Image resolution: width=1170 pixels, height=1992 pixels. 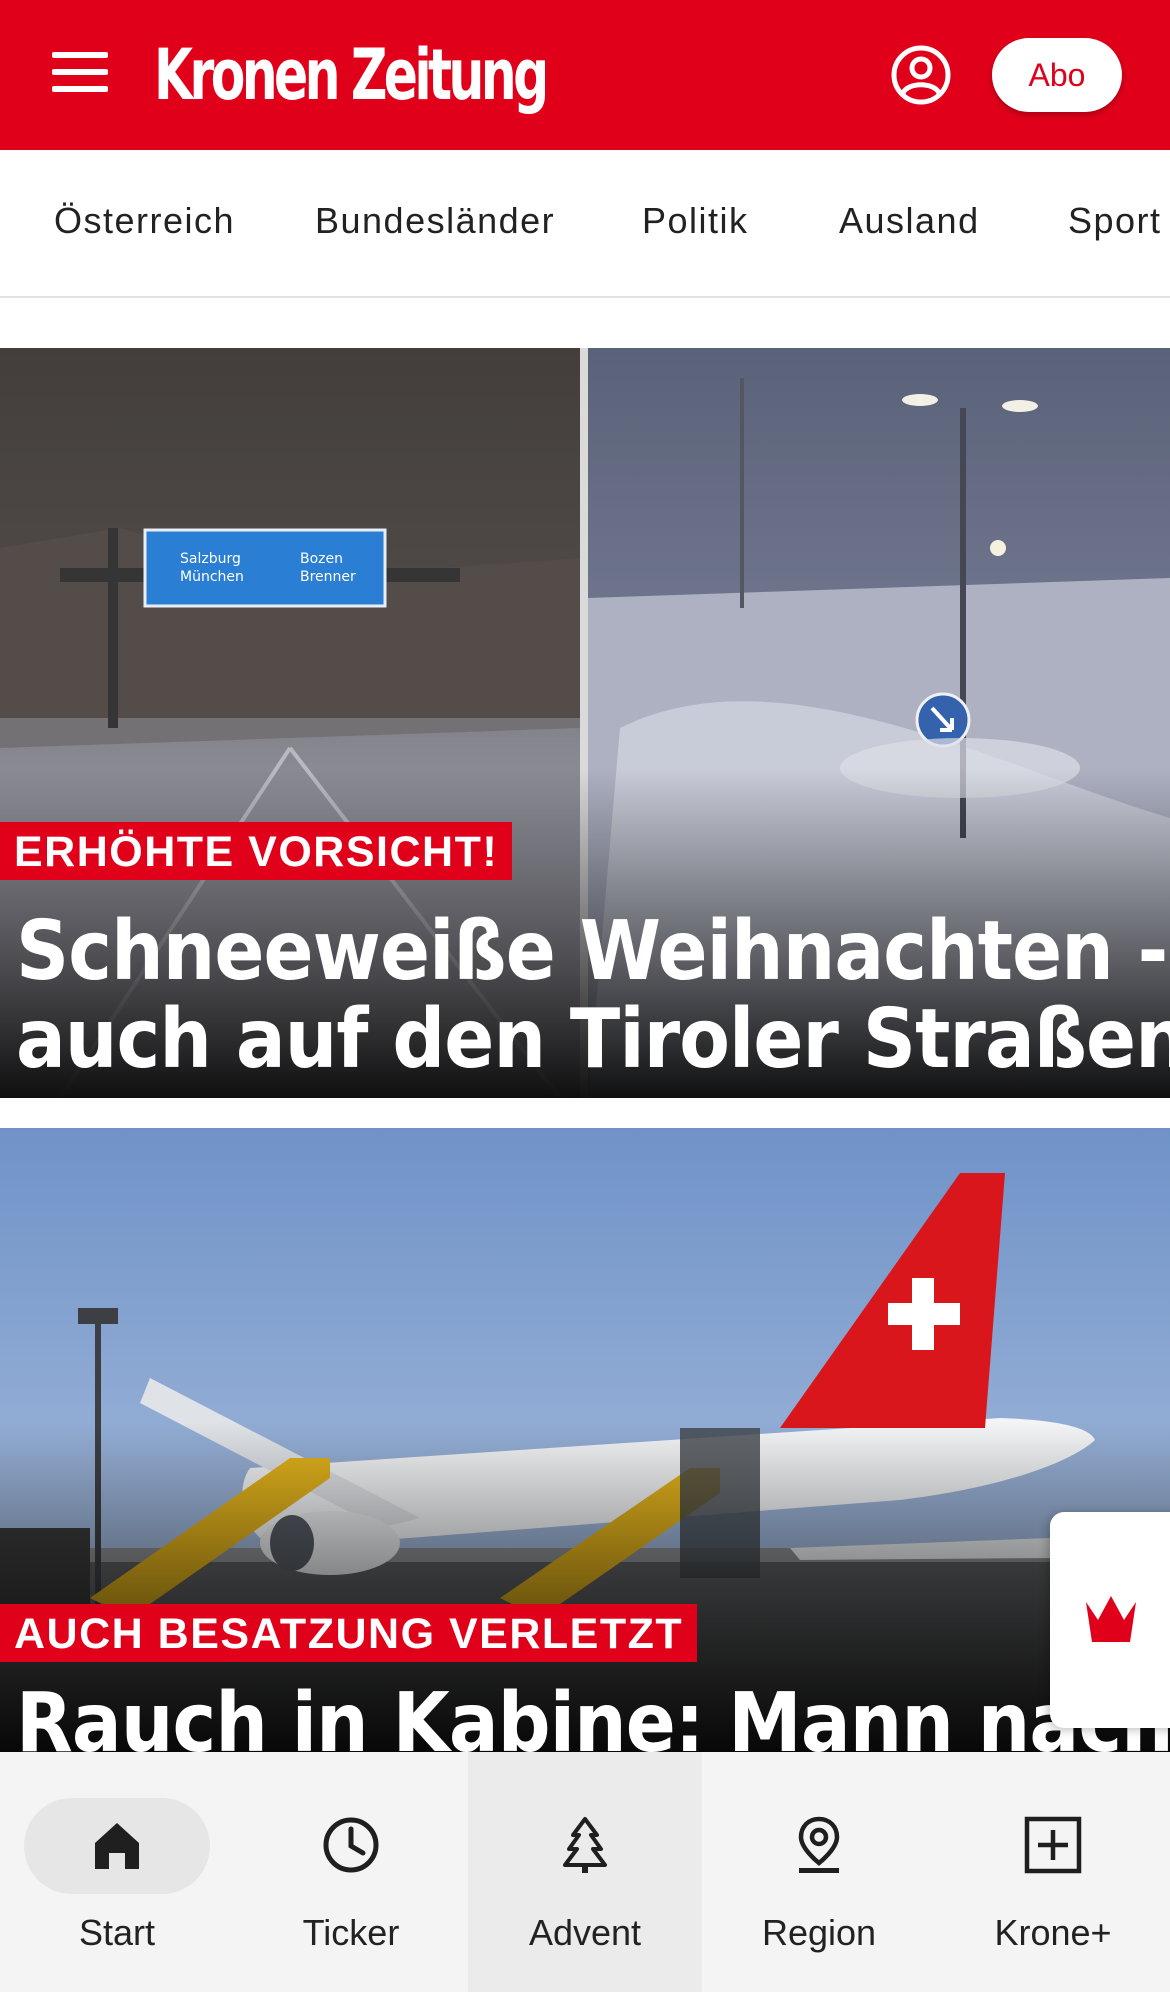 What do you see at coordinates (592, 951) in the screenshot?
I see `article-headline-line1: Schneeweiße Weihnachten -` at bounding box center [592, 951].